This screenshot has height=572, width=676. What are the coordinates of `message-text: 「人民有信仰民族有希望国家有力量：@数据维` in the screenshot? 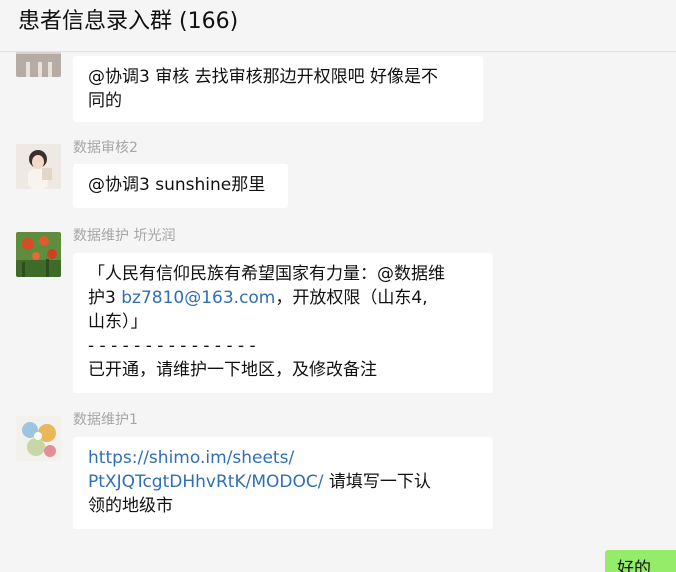 It's located at (266, 274).